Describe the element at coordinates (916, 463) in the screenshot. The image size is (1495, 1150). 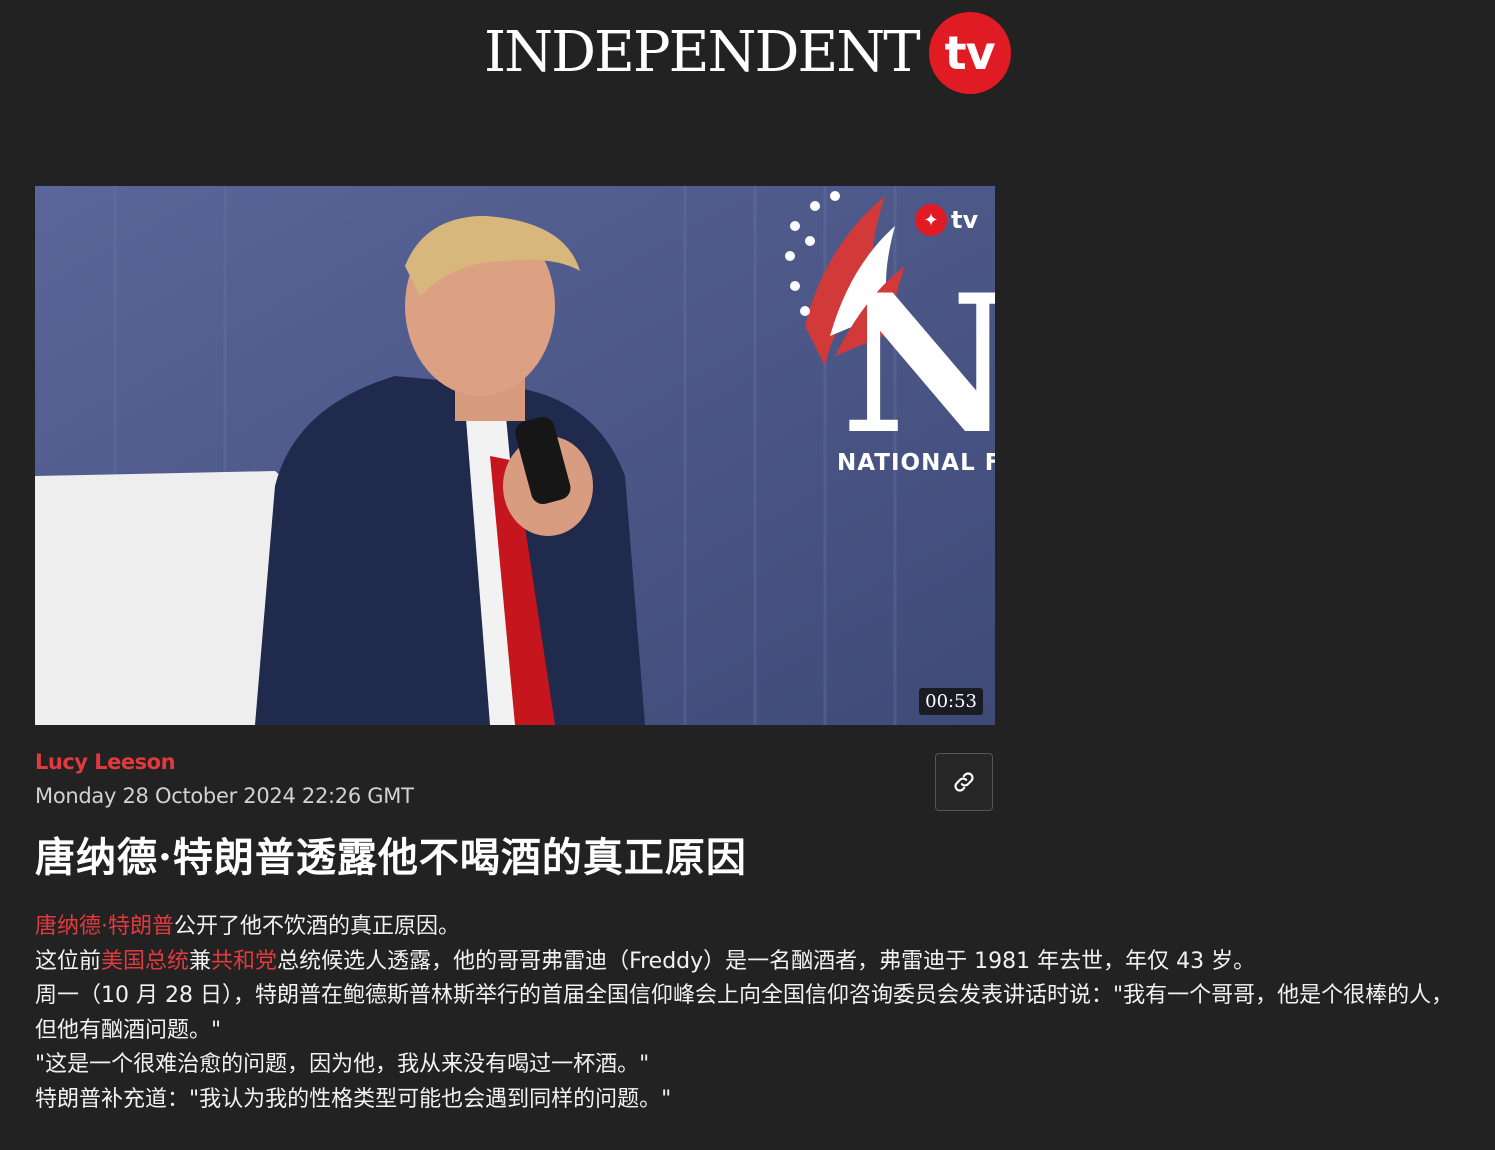
I see `backdrop-label: NATIONAL FA` at that location.